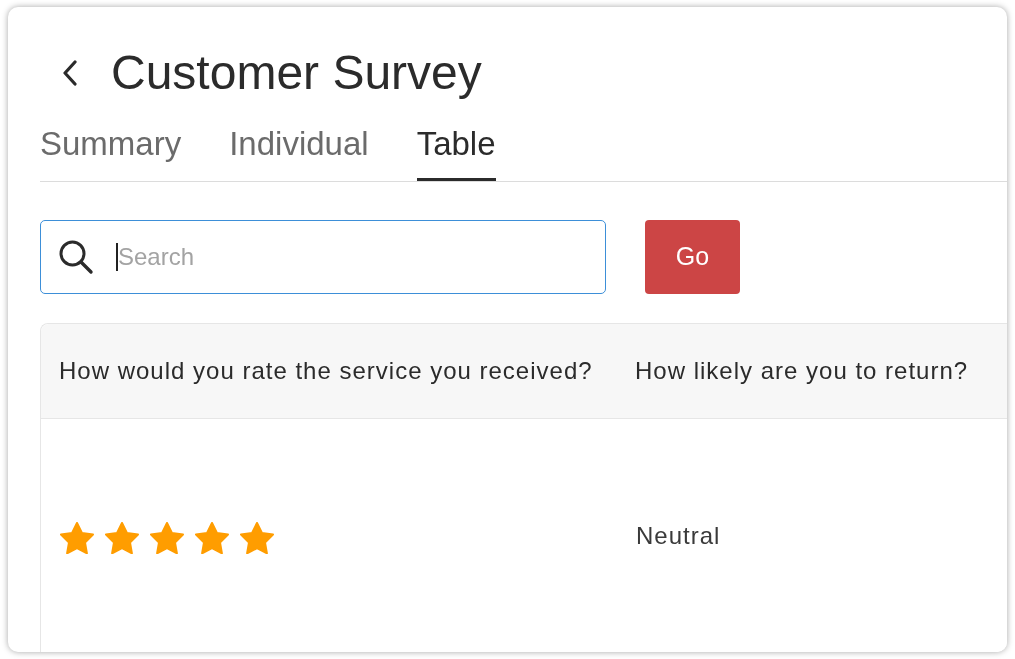 The image size is (1015, 659). I want to click on search-field: Search, so click(323, 257).